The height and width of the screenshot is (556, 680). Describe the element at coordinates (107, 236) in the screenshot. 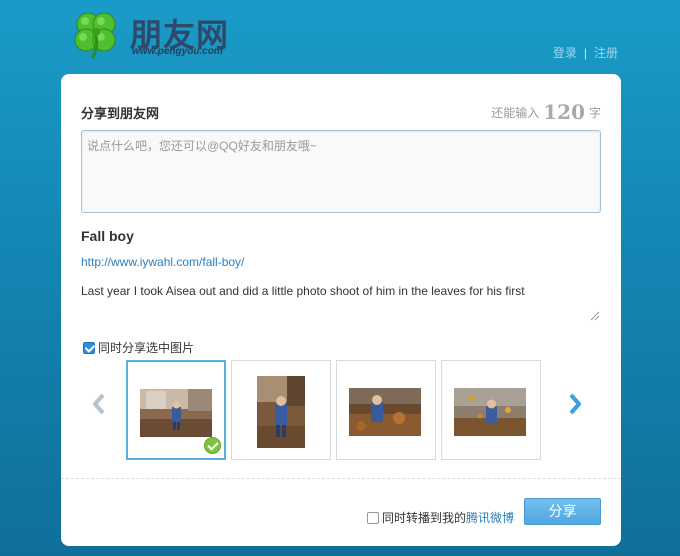

I see `link-title: Fall boy` at that location.